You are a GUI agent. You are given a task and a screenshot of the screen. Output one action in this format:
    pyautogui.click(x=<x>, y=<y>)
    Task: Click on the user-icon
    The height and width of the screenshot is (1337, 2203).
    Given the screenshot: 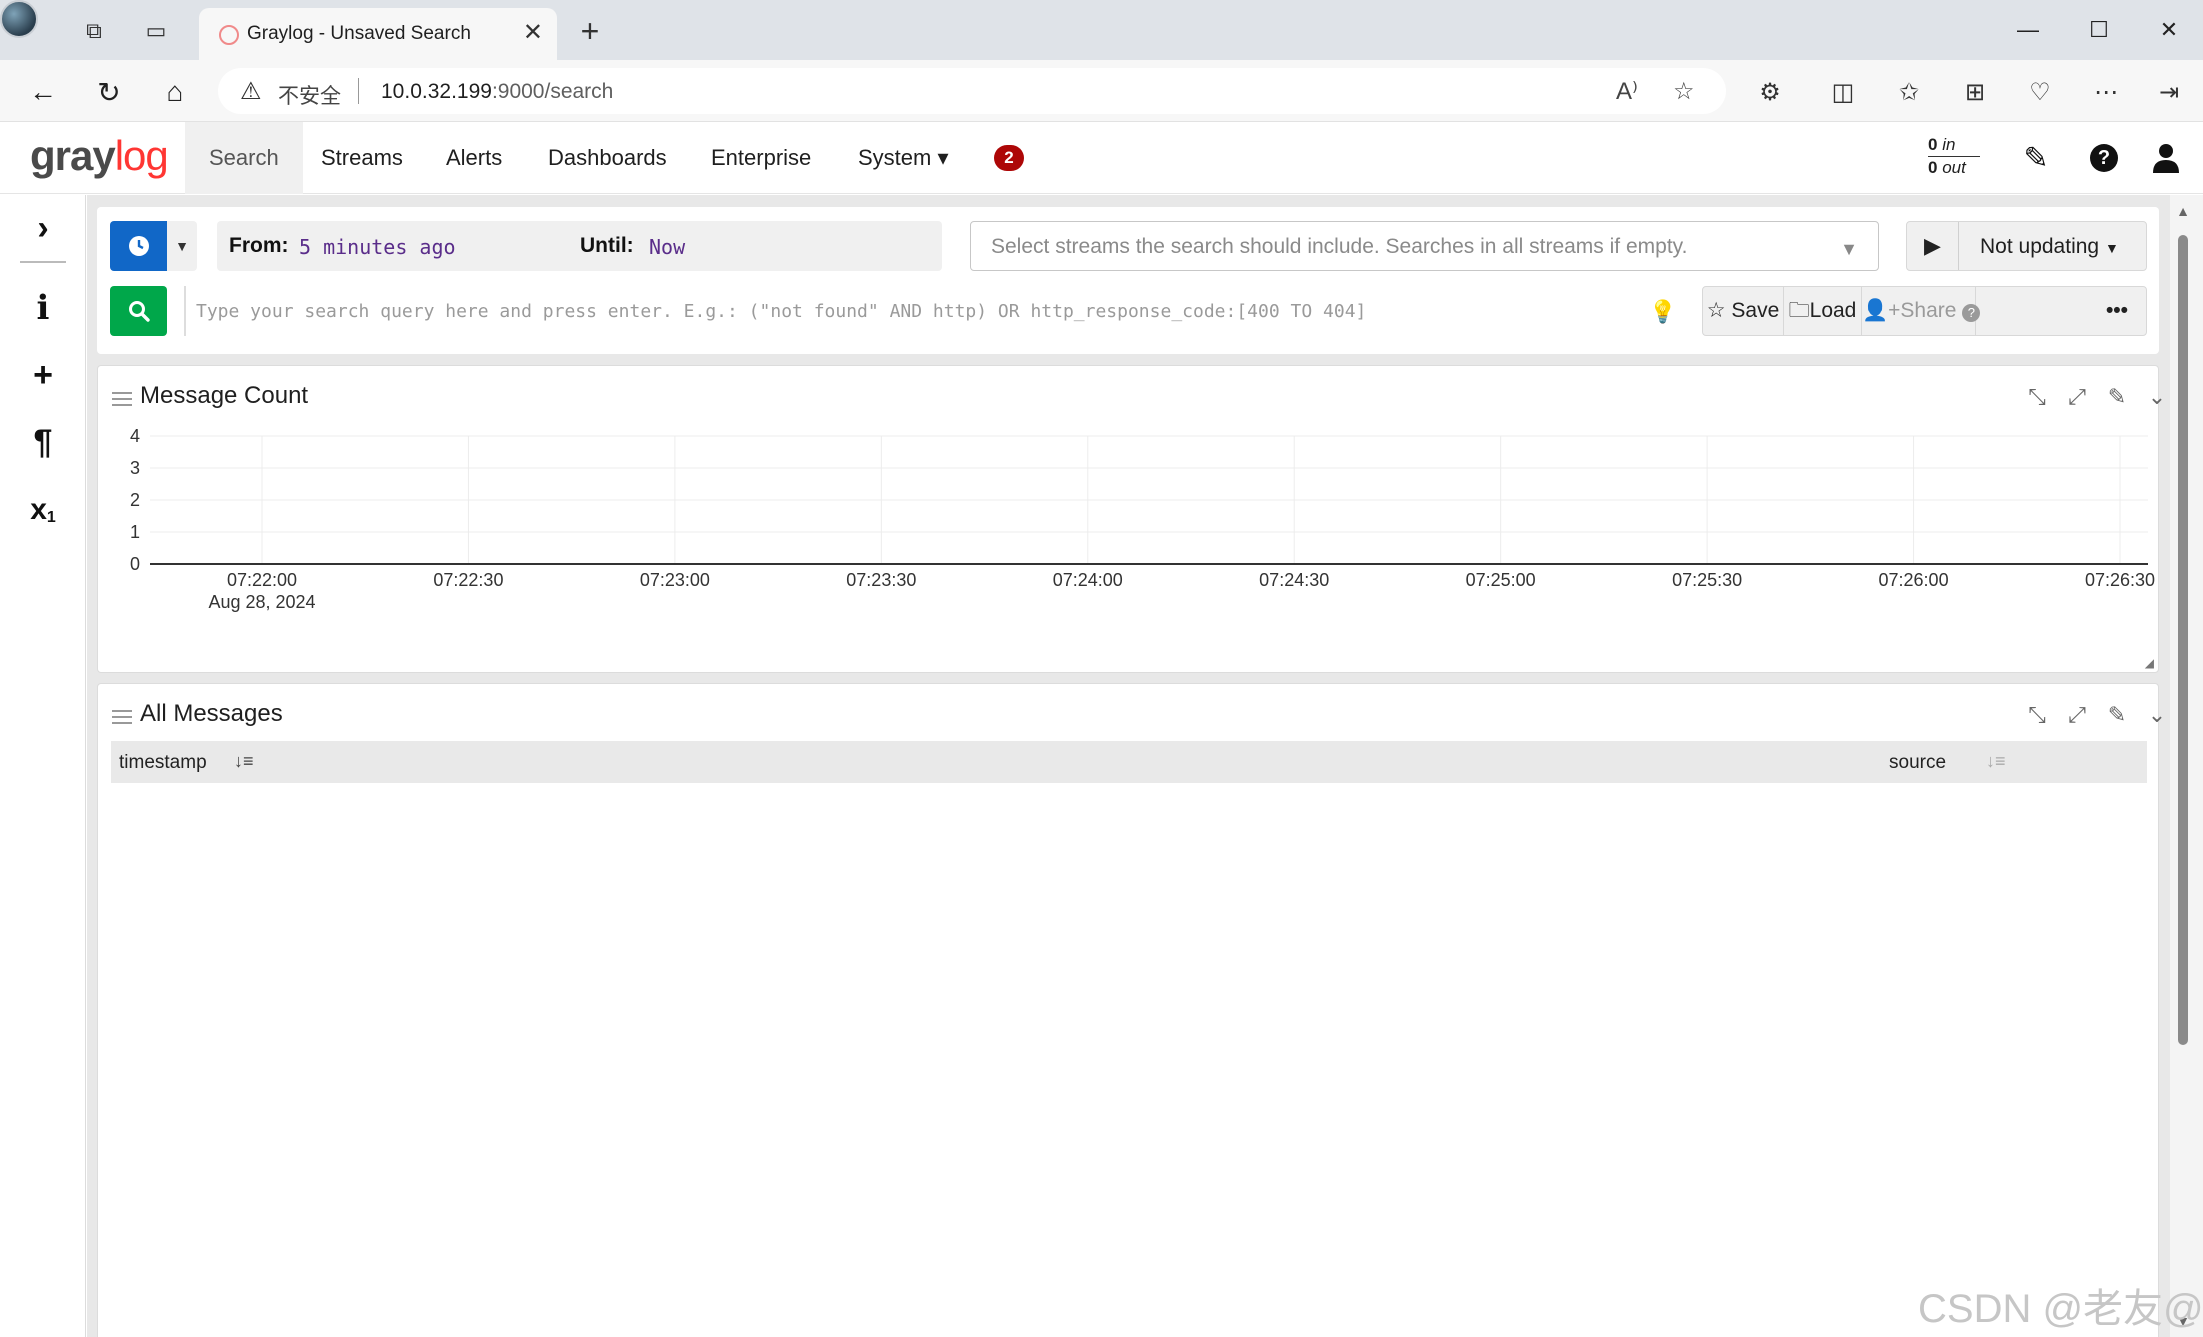 What is the action you would take?
    pyautogui.click(x=2166, y=158)
    